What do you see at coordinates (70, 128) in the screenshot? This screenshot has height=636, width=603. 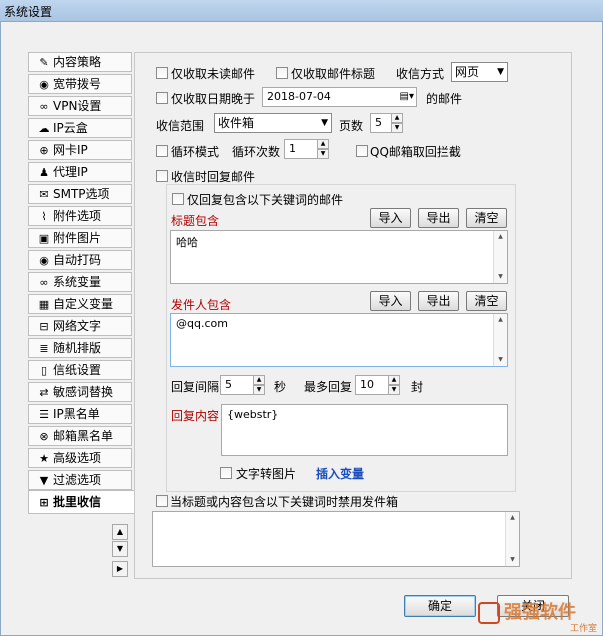 I see `tab-label: IP云盒` at bounding box center [70, 128].